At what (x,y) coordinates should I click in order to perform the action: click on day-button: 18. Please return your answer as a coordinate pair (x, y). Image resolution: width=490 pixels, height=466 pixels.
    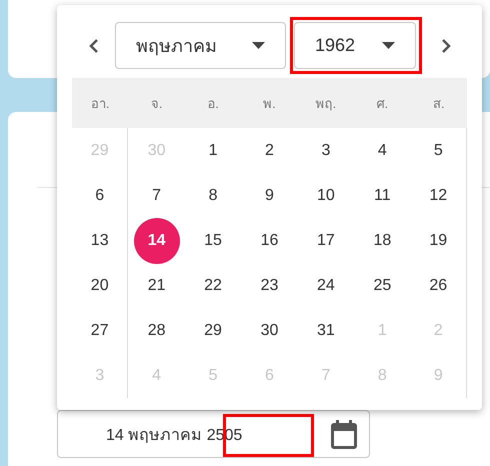
    Looking at the image, I should click on (382, 241).